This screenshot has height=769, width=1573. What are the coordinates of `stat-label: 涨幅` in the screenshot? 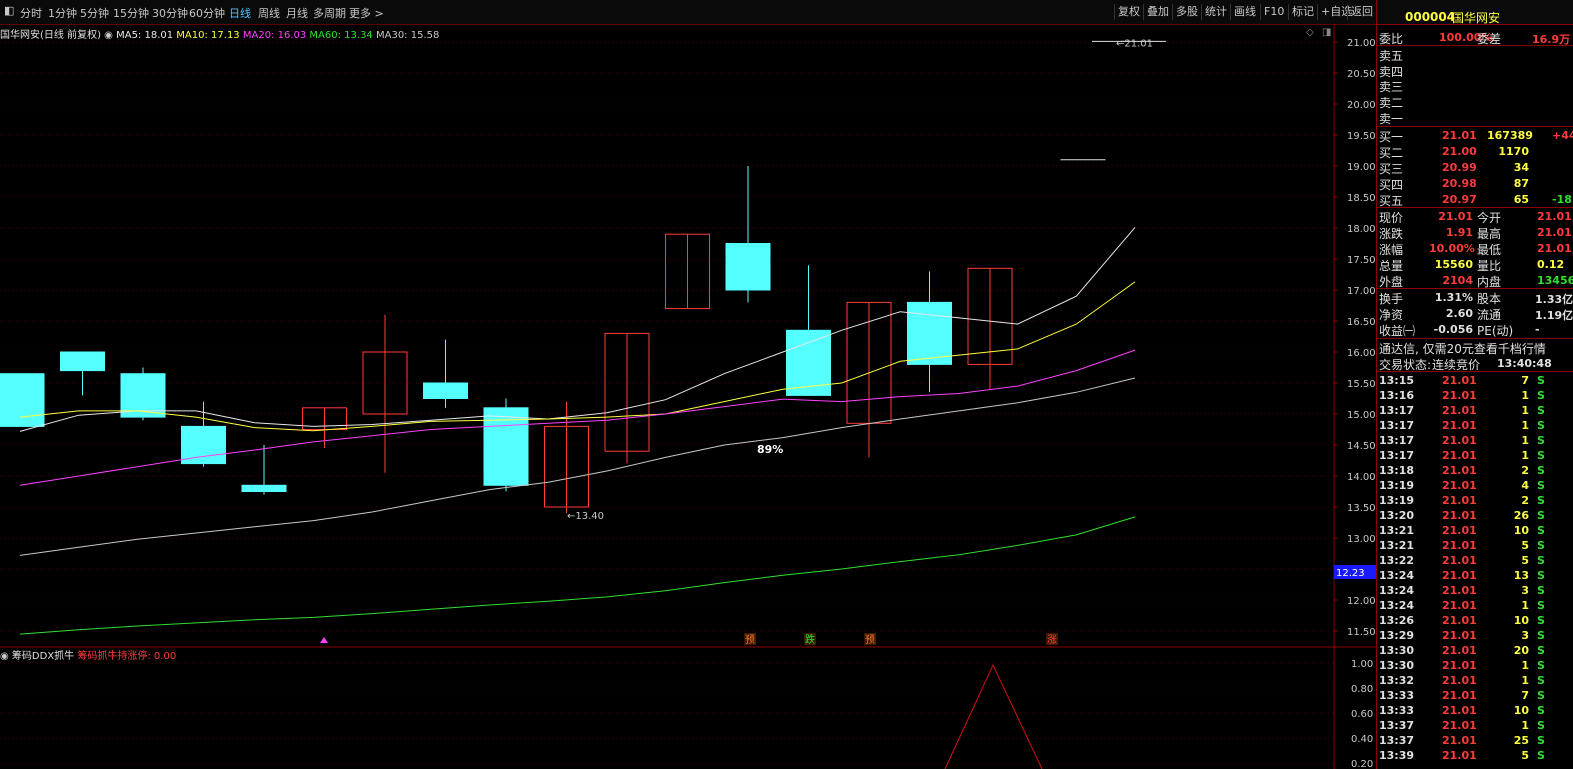 It's located at (1391, 250).